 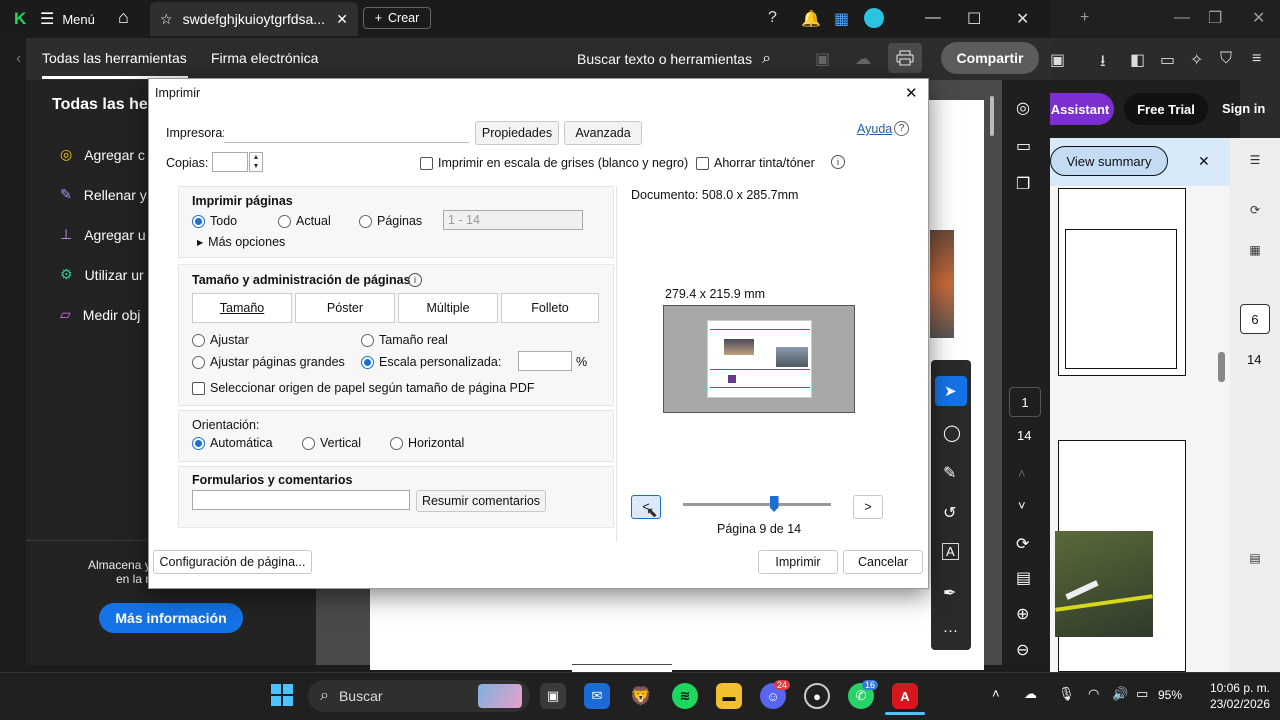 What do you see at coordinates (241, 242) in the screenshot?
I see `more-options-toggle: ▶ Más opciones` at bounding box center [241, 242].